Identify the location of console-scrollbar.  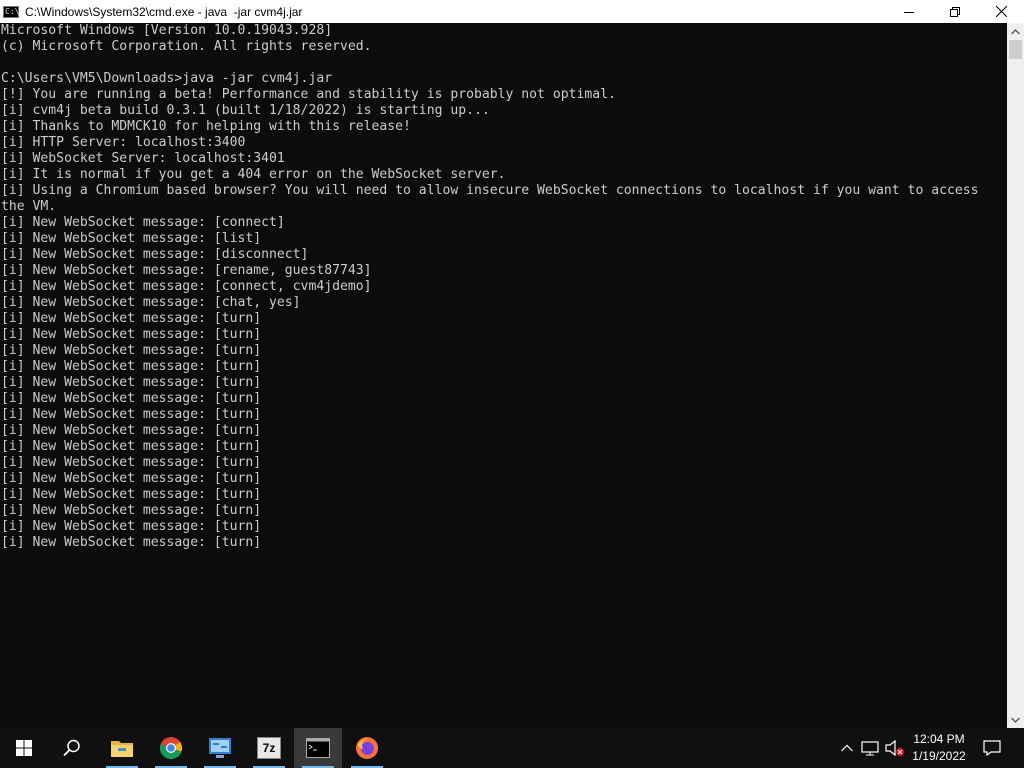
(1015, 375).